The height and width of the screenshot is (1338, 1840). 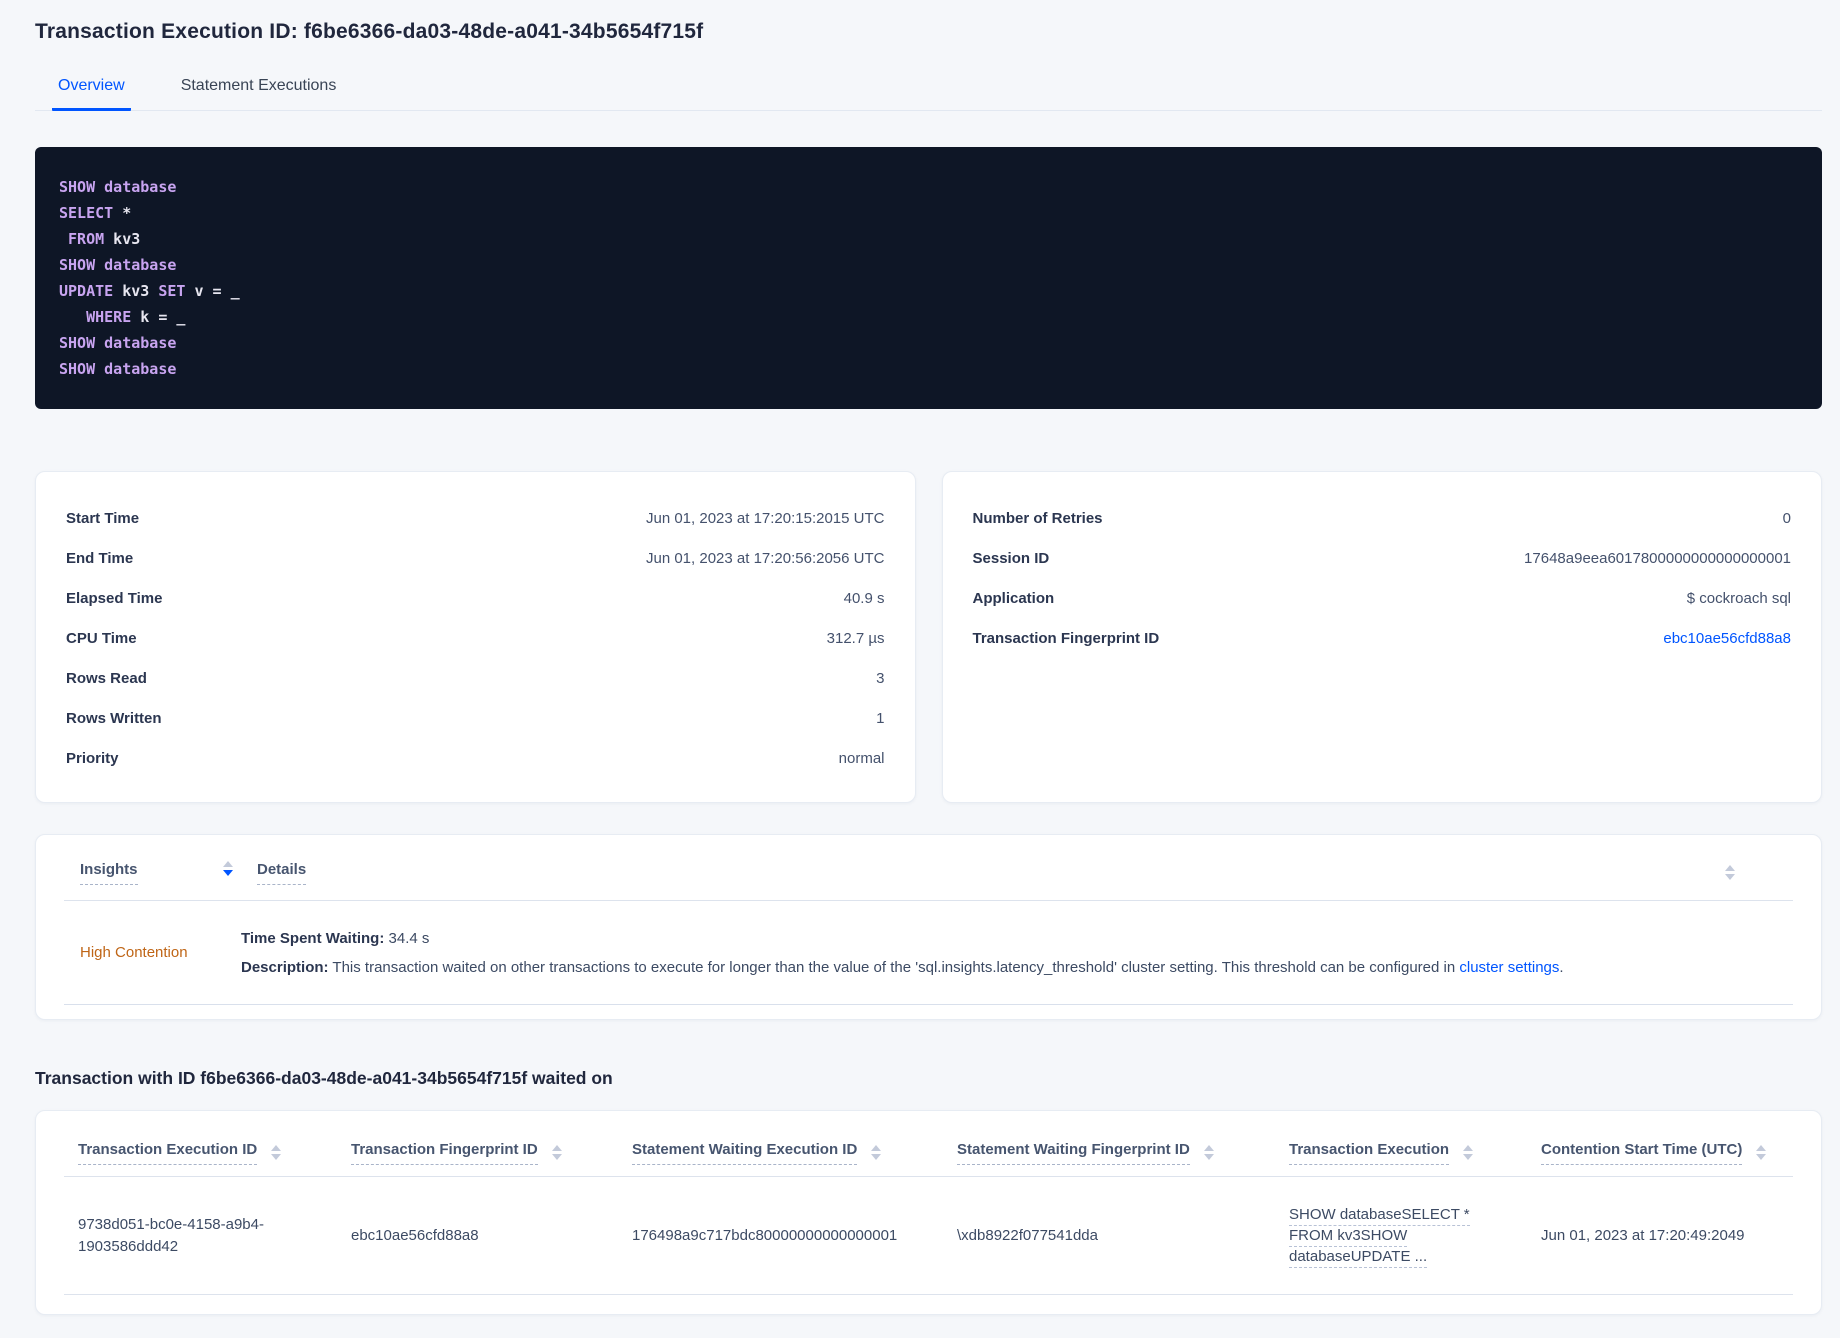 I want to click on insights-table-header: Insights Details, so click(x=928, y=860).